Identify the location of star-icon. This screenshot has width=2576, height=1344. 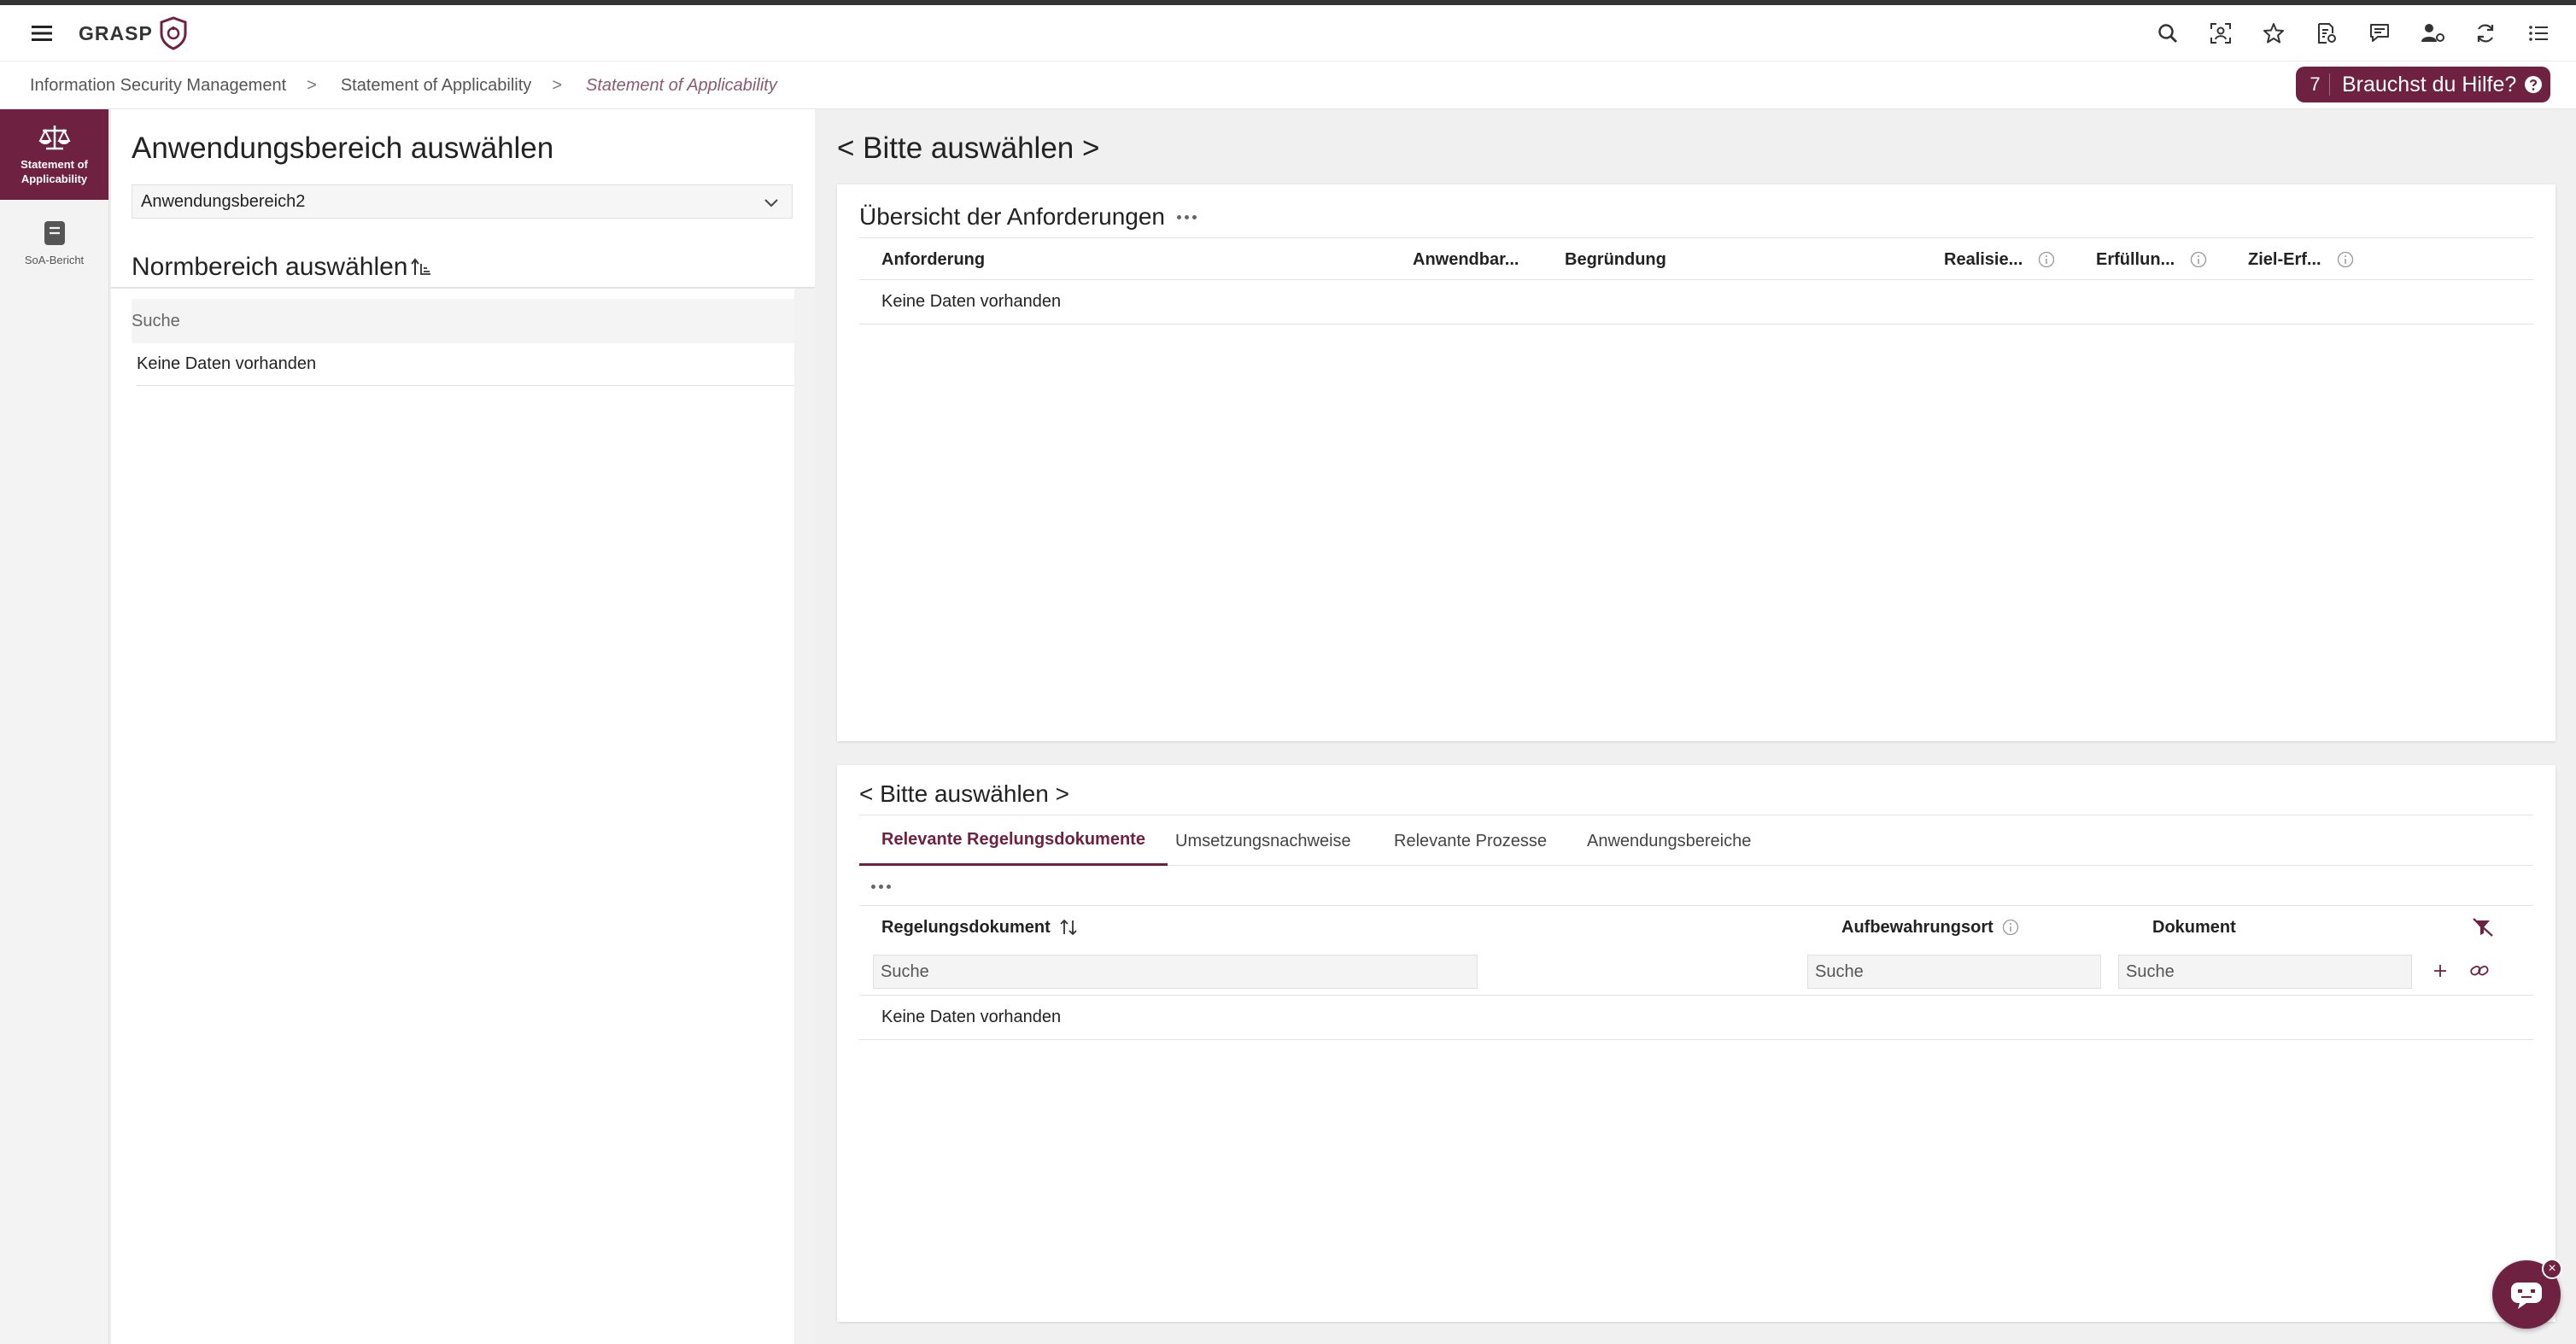
(2273, 33).